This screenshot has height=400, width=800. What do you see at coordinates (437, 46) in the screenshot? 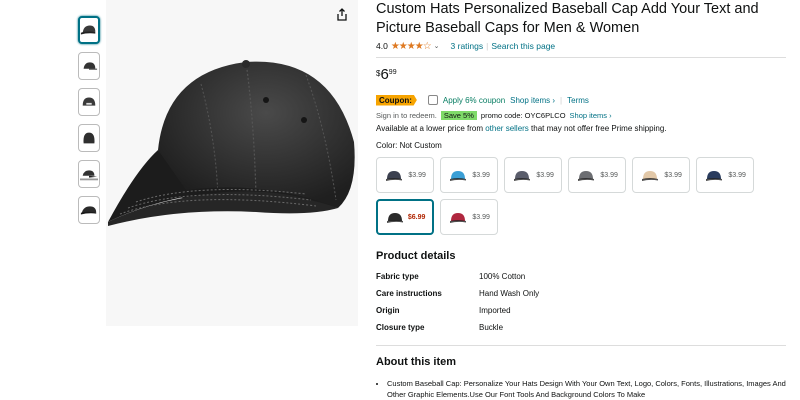
I see `chevron-down-icon: ⌄` at bounding box center [437, 46].